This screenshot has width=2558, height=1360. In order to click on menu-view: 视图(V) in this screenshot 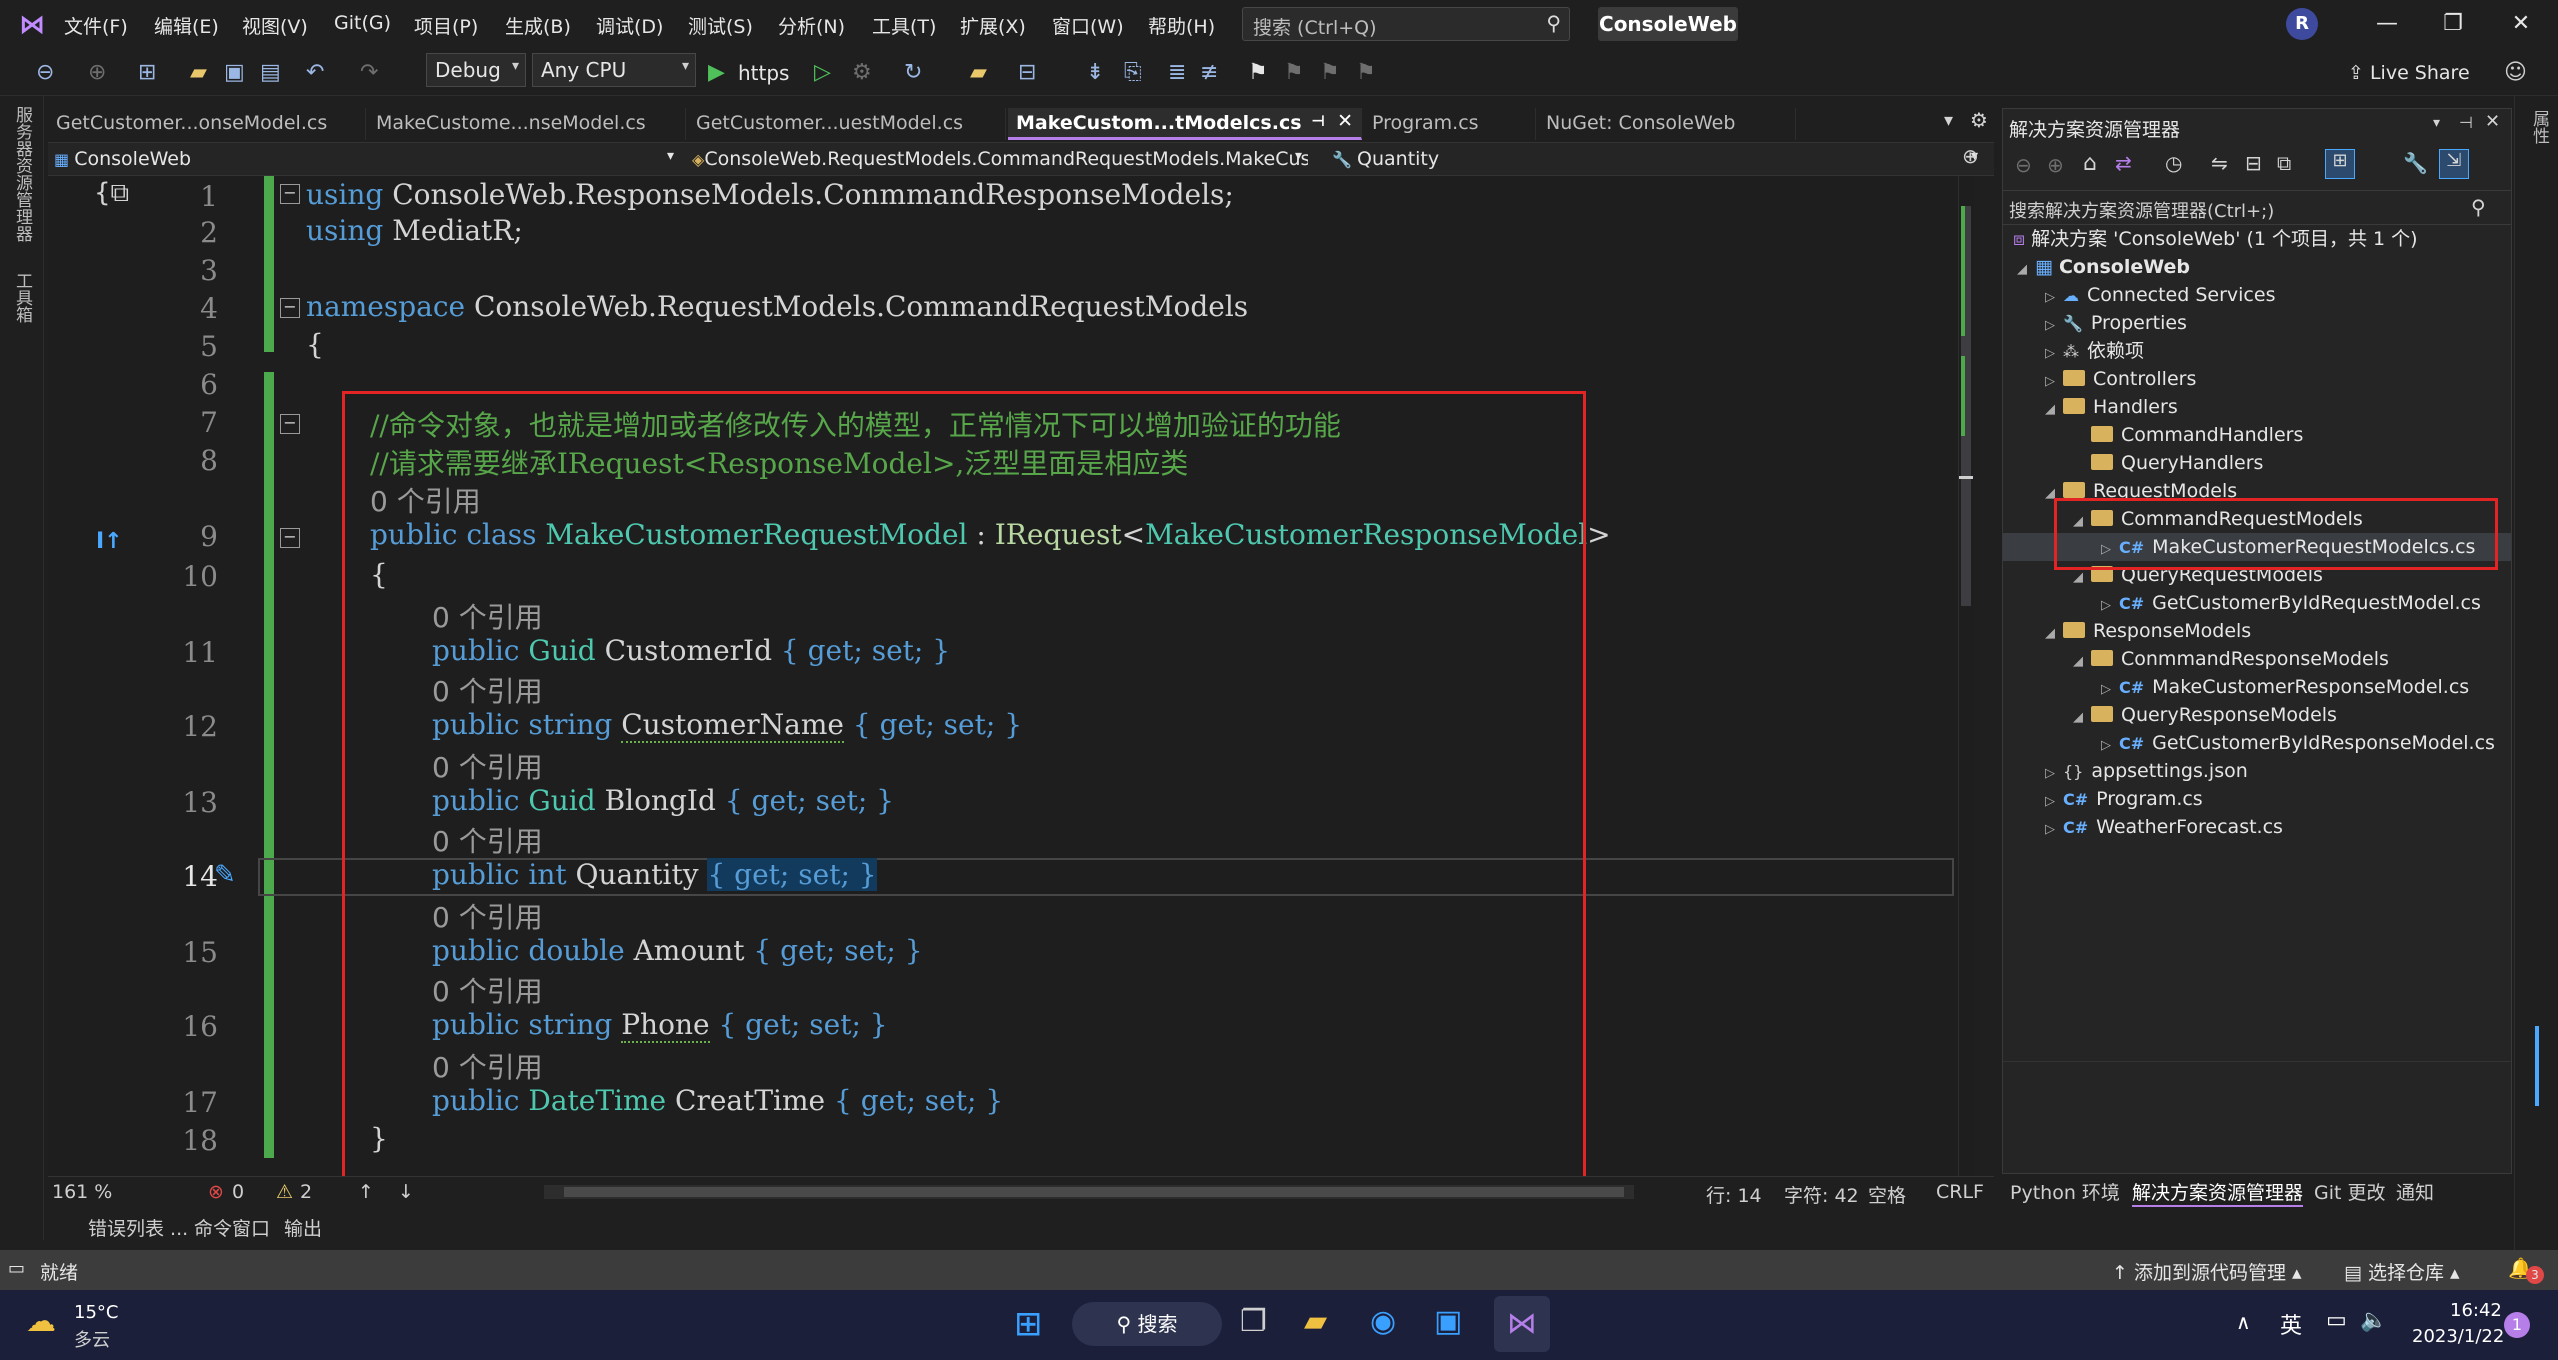, I will do `click(275, 25)`.